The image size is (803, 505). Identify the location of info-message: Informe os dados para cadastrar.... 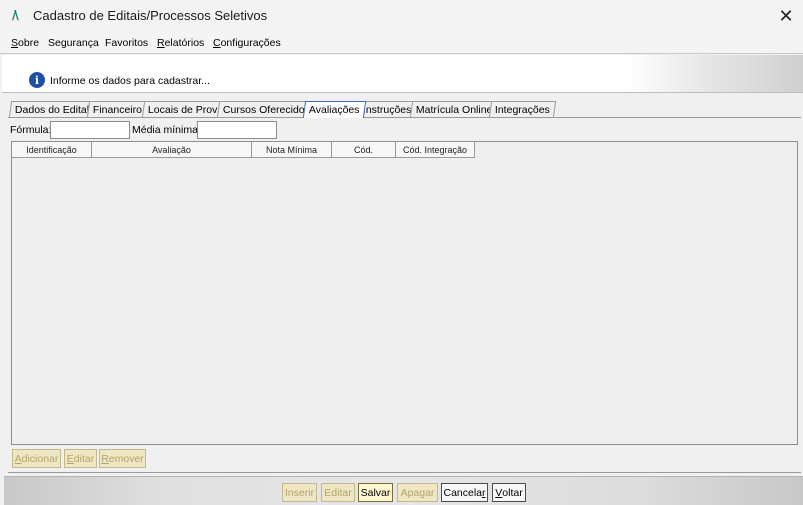
(130, 81).